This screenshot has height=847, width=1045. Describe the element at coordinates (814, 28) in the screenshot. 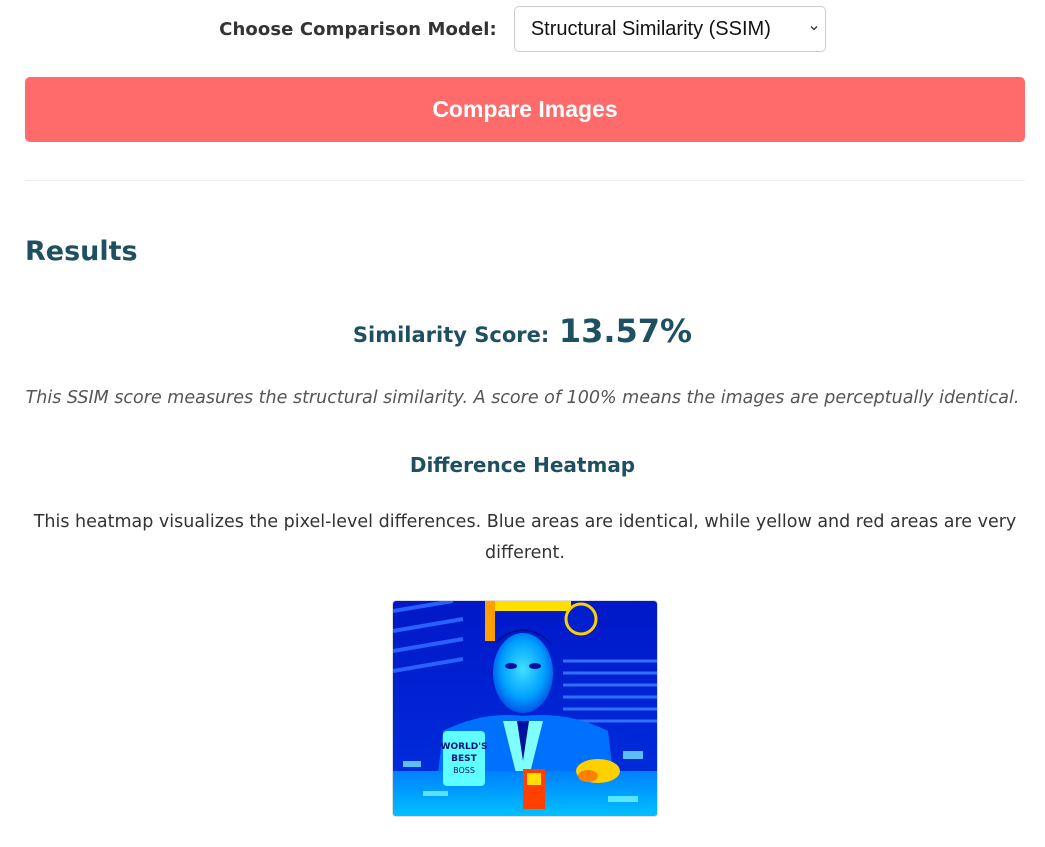

I see `chevron-down-icon` at that location.